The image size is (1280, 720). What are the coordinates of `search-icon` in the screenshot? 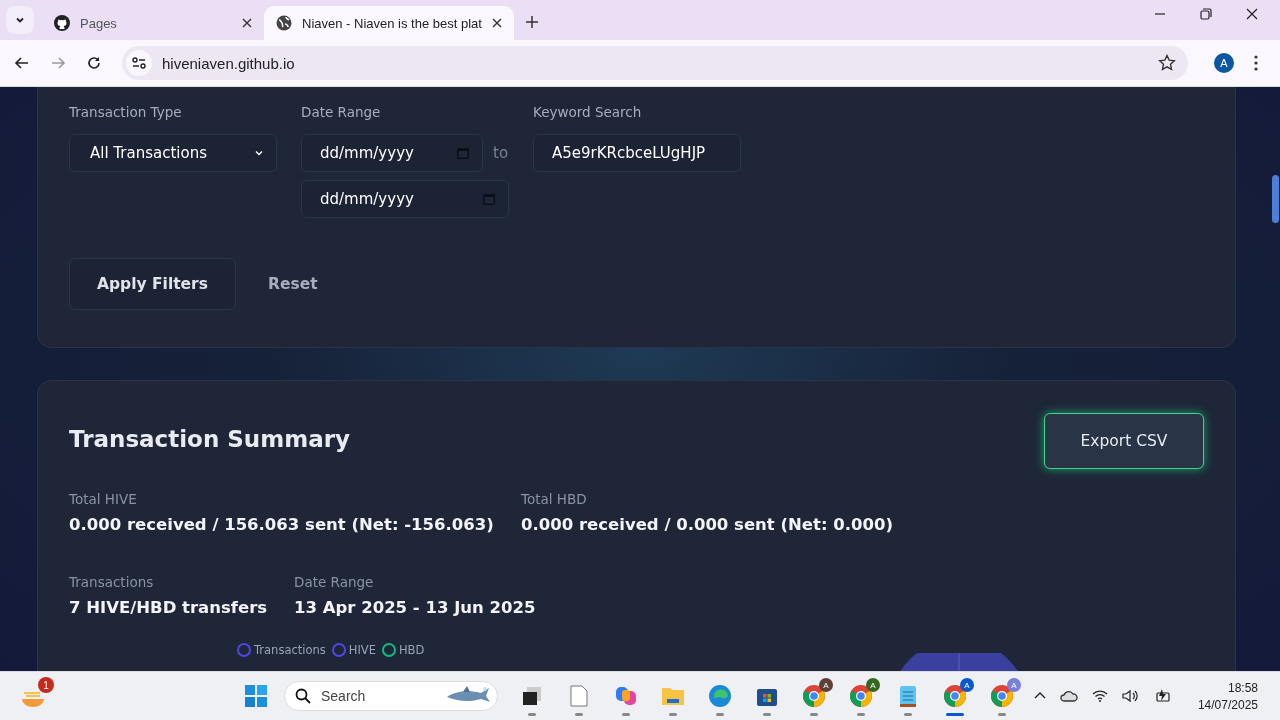 It's located at (303, 696).